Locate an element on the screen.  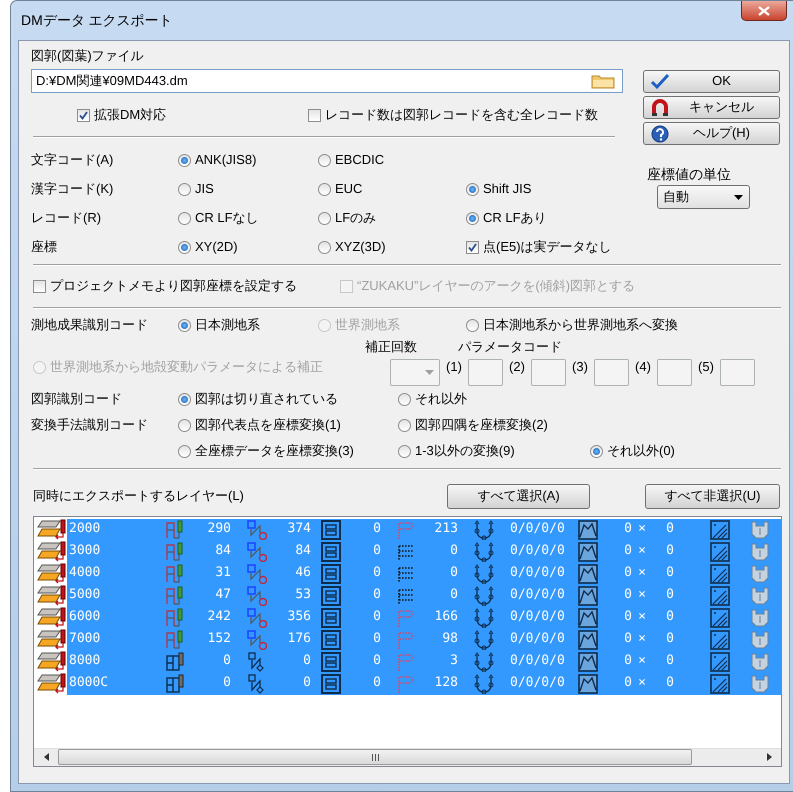
layer-row: 8000C 0 0 0 128 0/0/0/0 0 × 0 is located at coordinates (424, 683).